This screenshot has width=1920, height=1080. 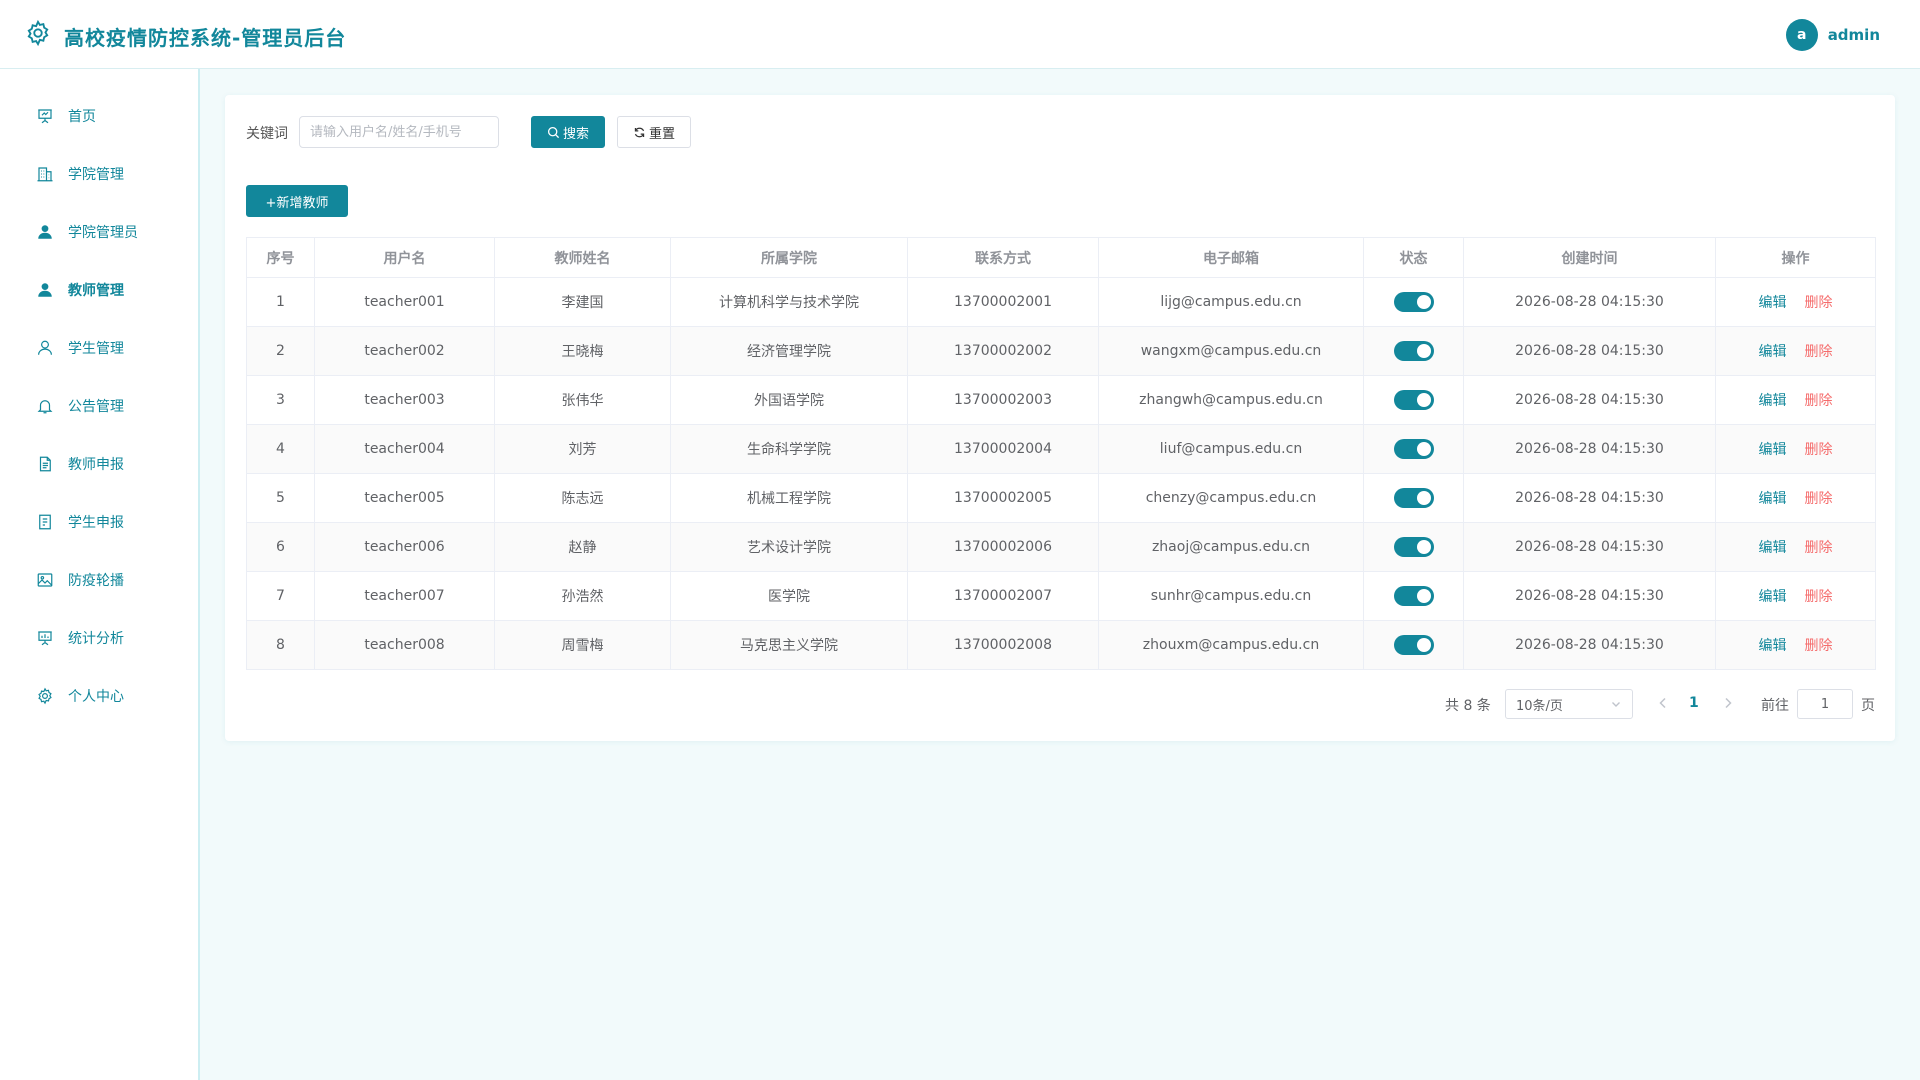 What do you see at coordinates (99, 290) in the screenshot?
I see `sidebar-item-teacher: 教师管理` at bounding box center [99, 290].